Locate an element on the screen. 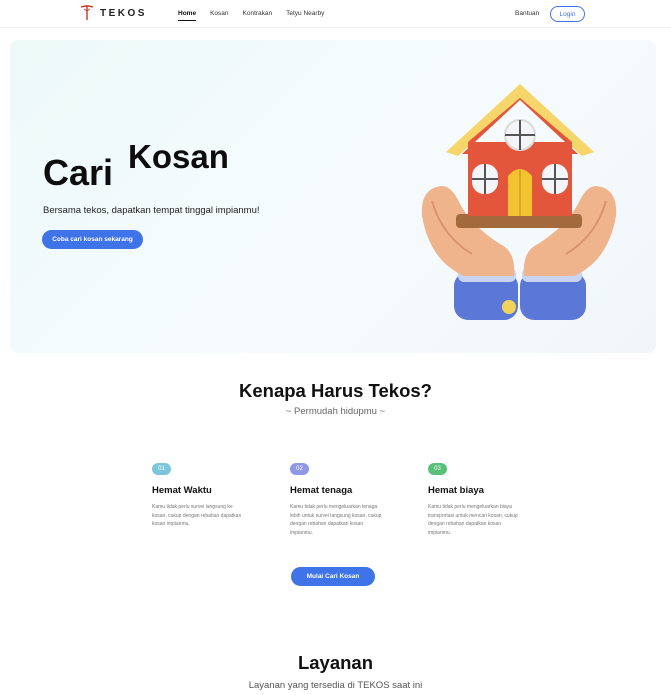 The image size is (671, 695). why-section-subtitle: ~ Permudah hidupmu ~ is located at coordinates (335, 411).